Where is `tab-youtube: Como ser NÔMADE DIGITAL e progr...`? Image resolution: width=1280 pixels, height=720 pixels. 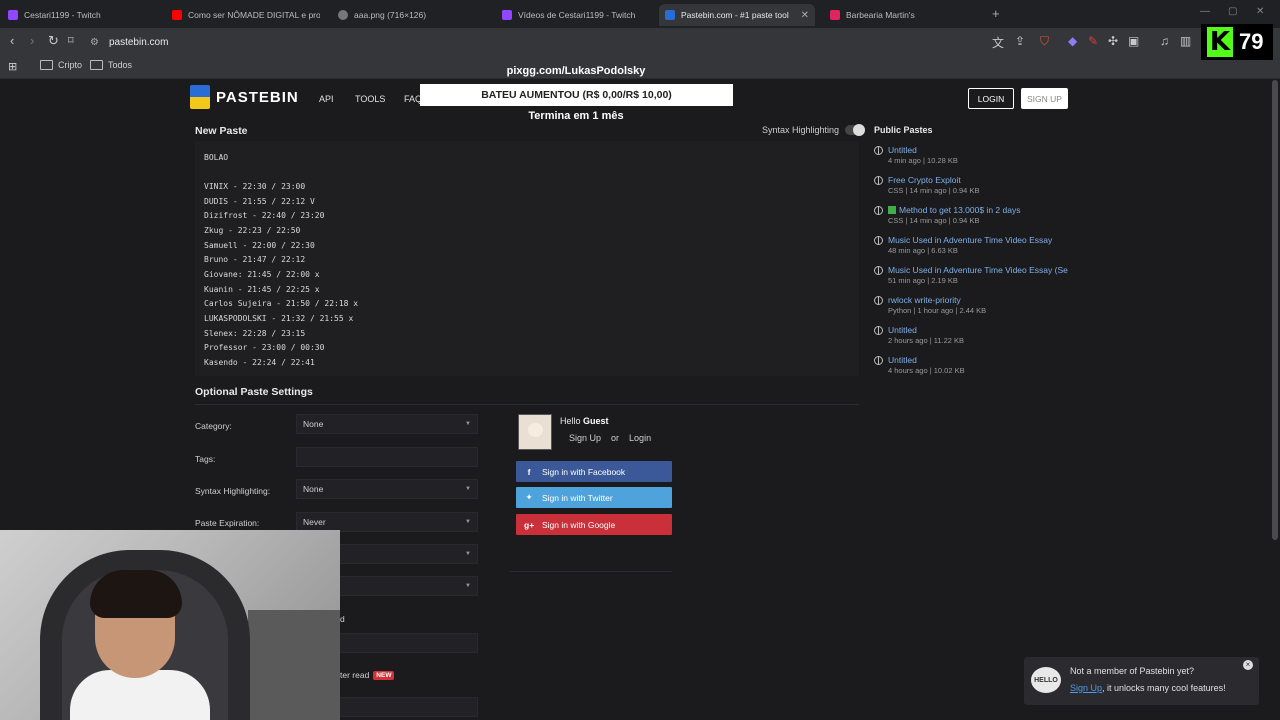 tab-youtube: Como ser NÔMADE DIGITAL e progr... is located at coordinates (246, 15).